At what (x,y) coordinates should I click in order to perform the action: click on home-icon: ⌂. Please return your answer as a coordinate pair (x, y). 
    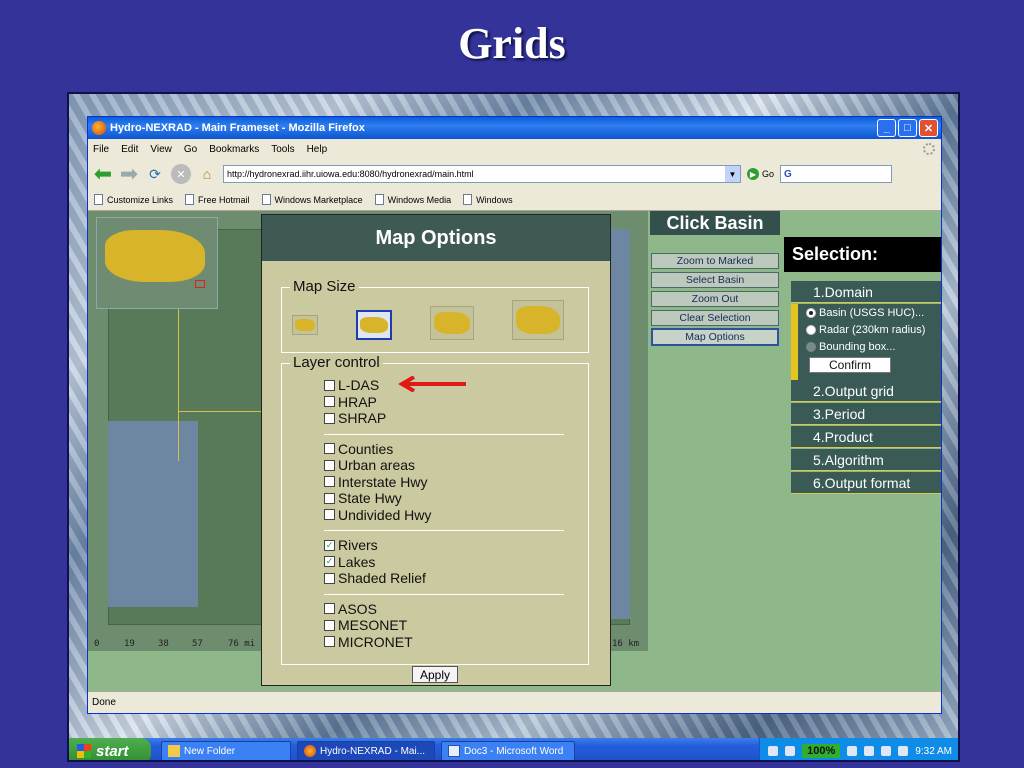
    Looking at the image, I should click on (207, 174).